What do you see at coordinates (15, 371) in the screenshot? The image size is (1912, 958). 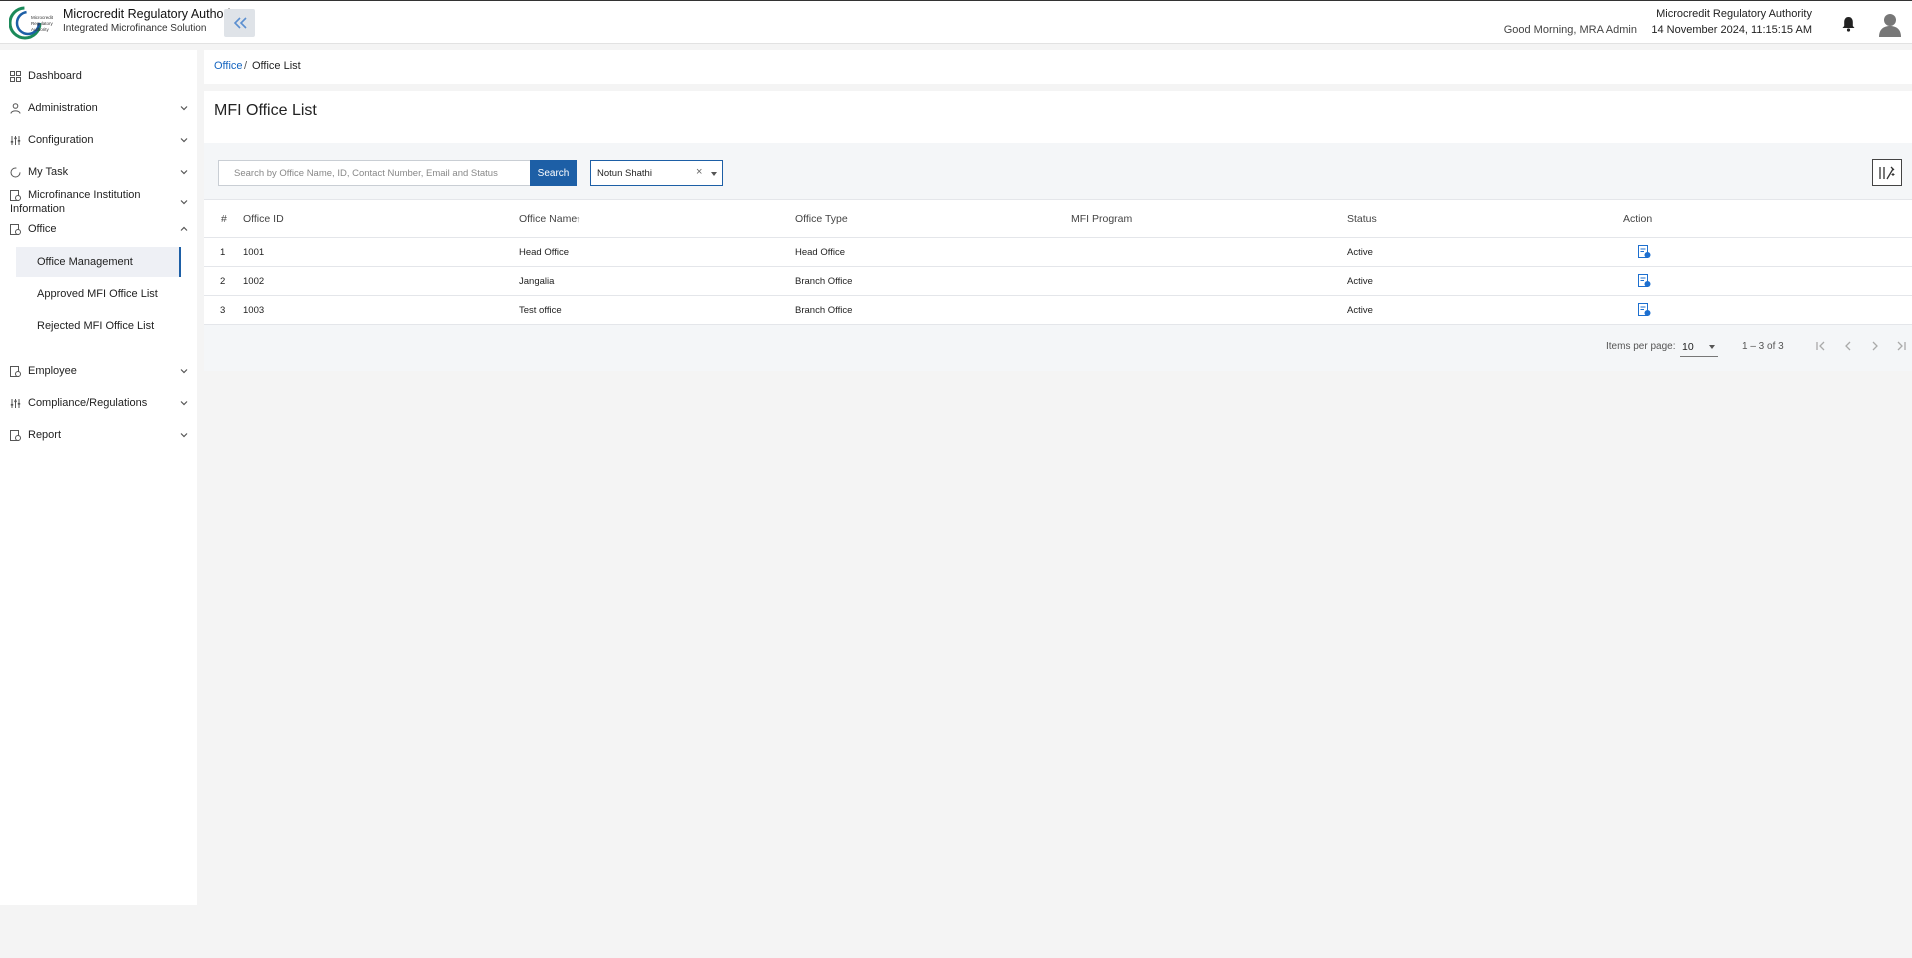 I see `employee-icon` at bounding box center [15, 371].